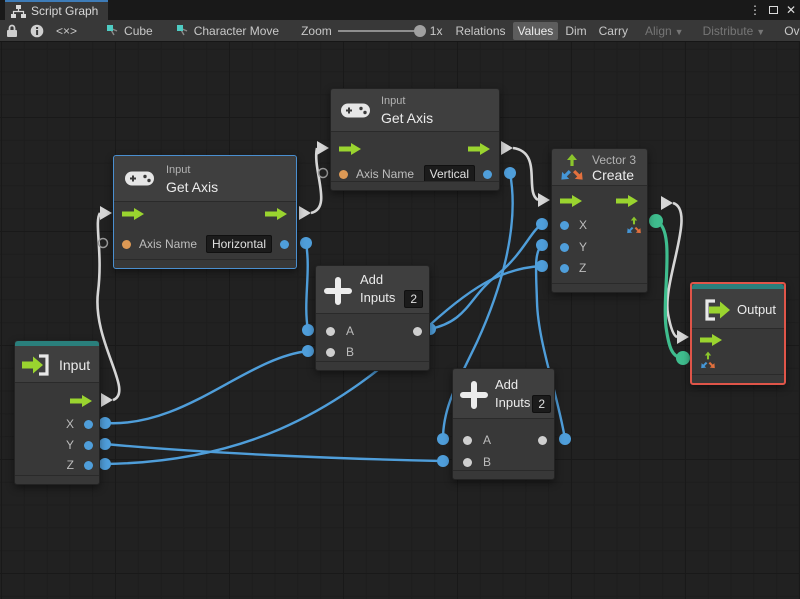 The image size is (800, 599). I want to click on zoom-label: Zoom, so click(316, 30).